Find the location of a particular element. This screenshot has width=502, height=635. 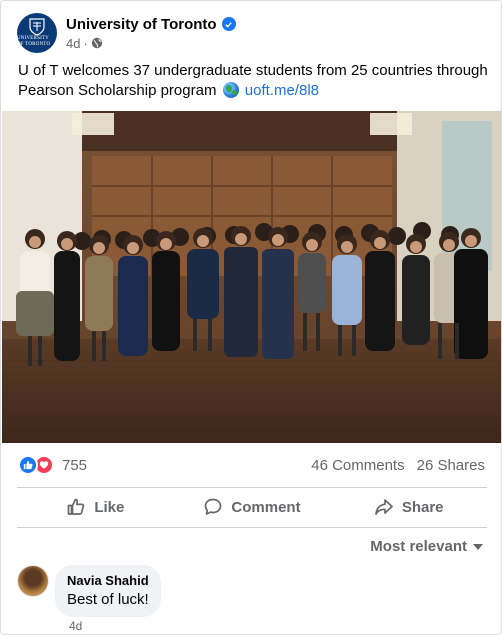

comment-bubble: Navia Shahid Best of luck! is located at coordinates (108, 591).